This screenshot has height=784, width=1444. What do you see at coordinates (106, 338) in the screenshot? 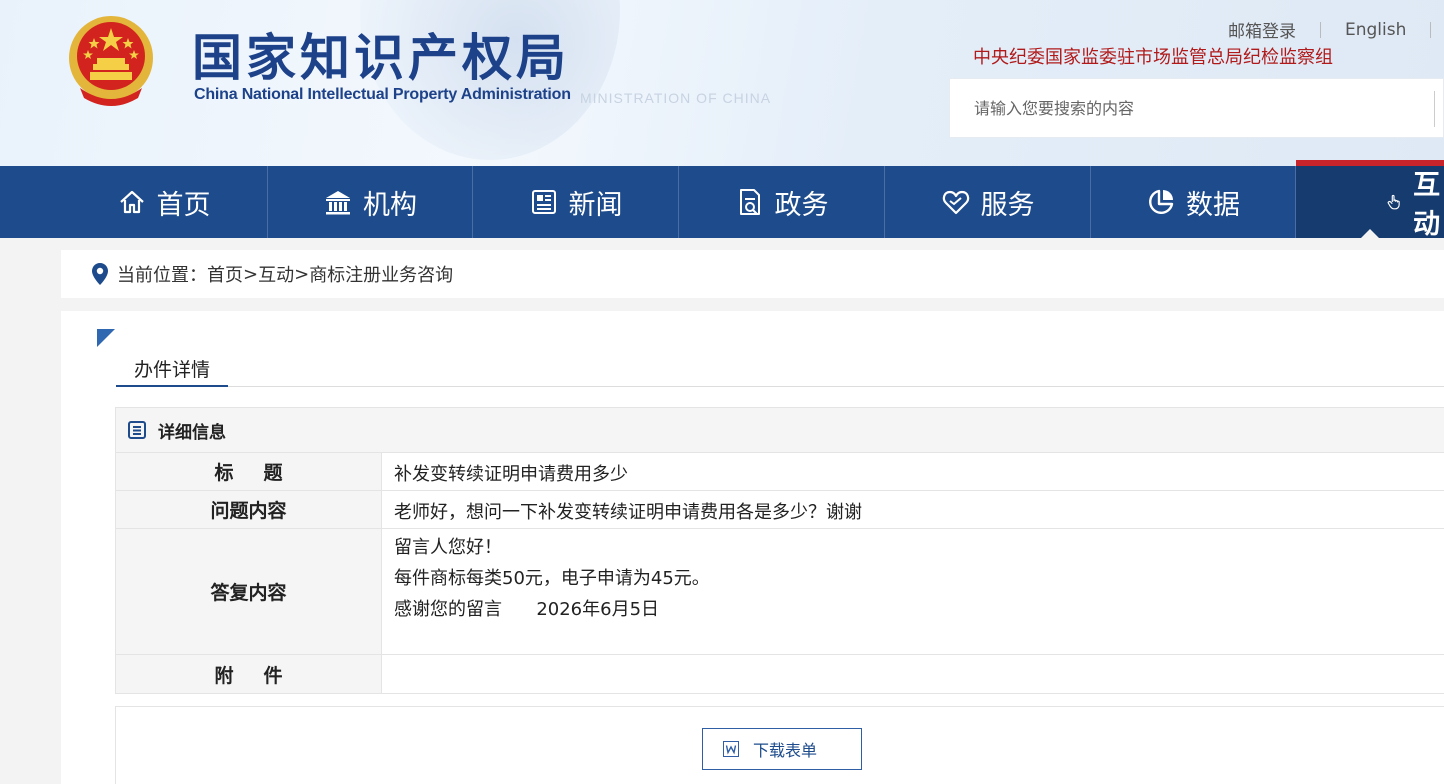
I see `corner-marker-decoration` at bounding box center [106, 338].